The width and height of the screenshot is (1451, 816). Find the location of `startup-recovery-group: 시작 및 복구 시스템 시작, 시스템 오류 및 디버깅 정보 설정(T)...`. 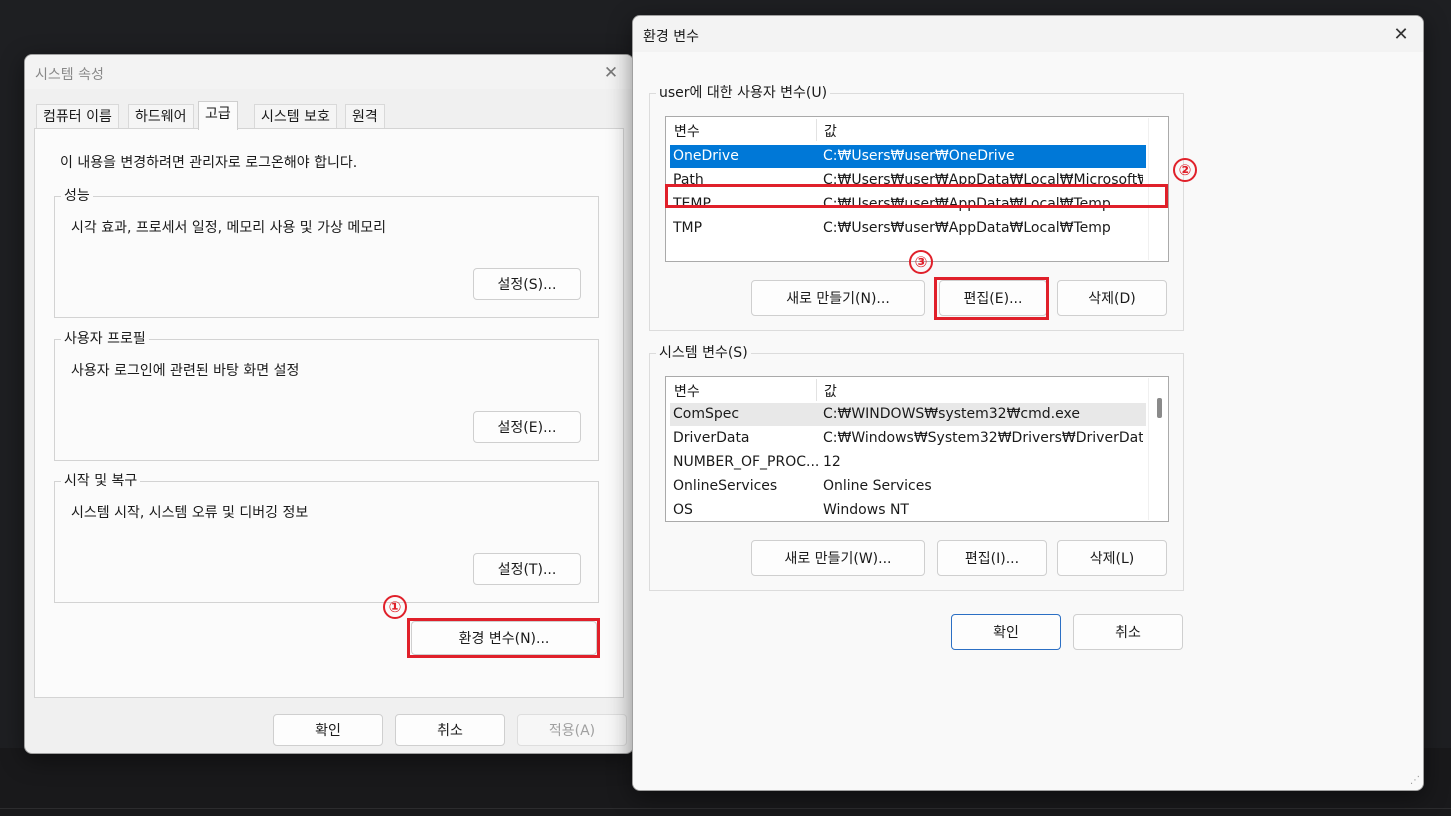

startup-recovery-group: 시작 및 복구 시스템 시작, 시스템 오류 및 디버깅 정보 설정(T)... is located at coordinates (326, 537).